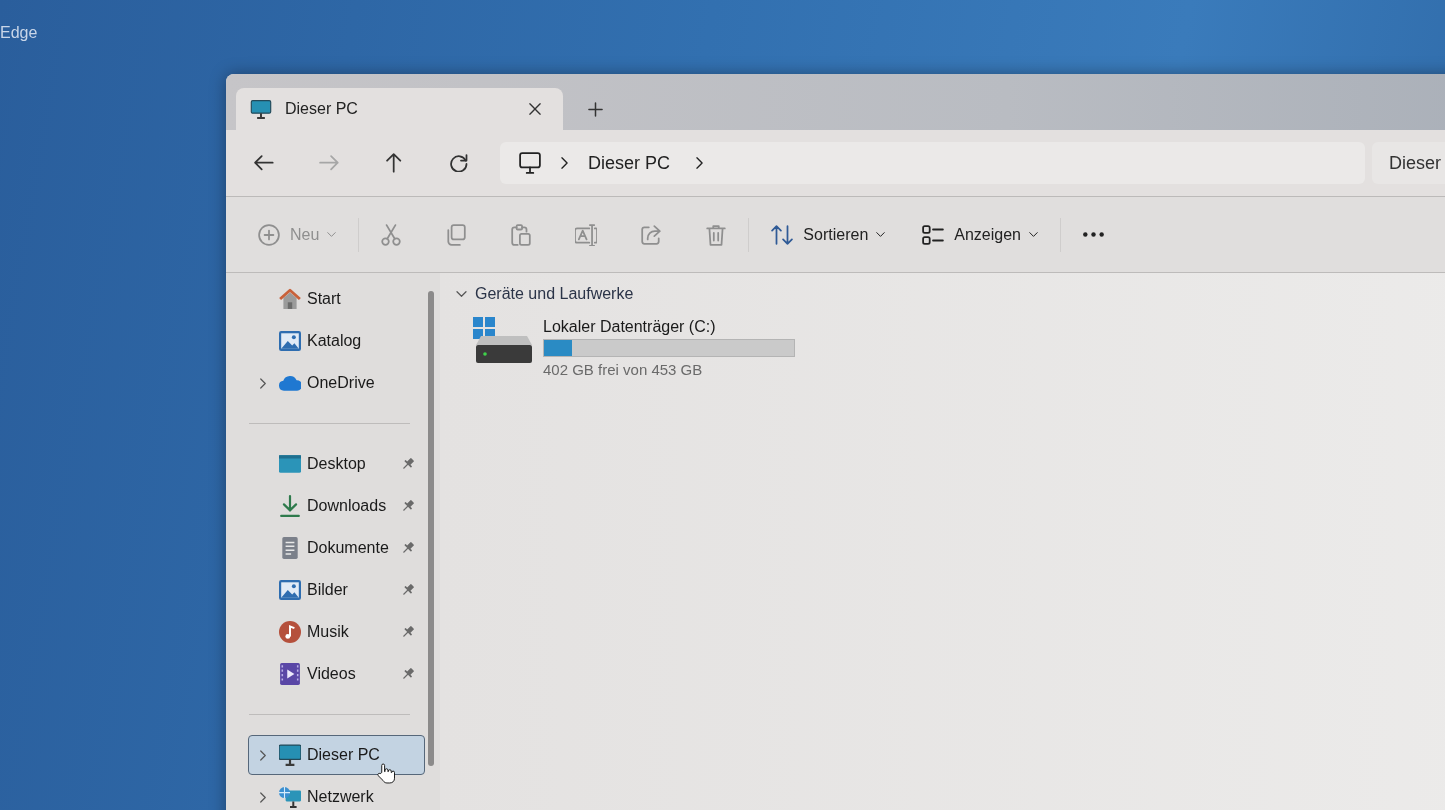 This screenshot has height=810, width=1445. Describe the element at coordinates (431, 528) in the screenshot. I see `scrollbar-thumb` at that location.